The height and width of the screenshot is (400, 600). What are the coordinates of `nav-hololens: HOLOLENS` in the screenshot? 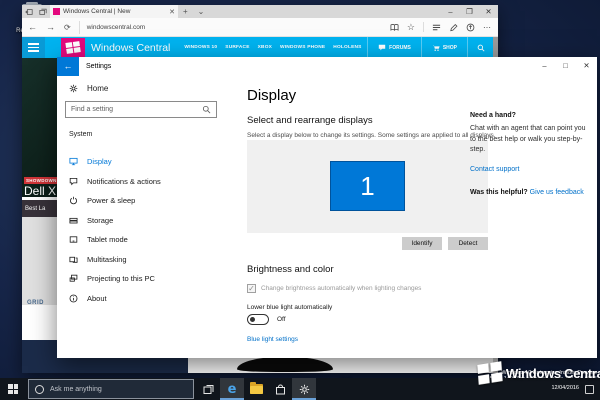 It's located at (347, 47).